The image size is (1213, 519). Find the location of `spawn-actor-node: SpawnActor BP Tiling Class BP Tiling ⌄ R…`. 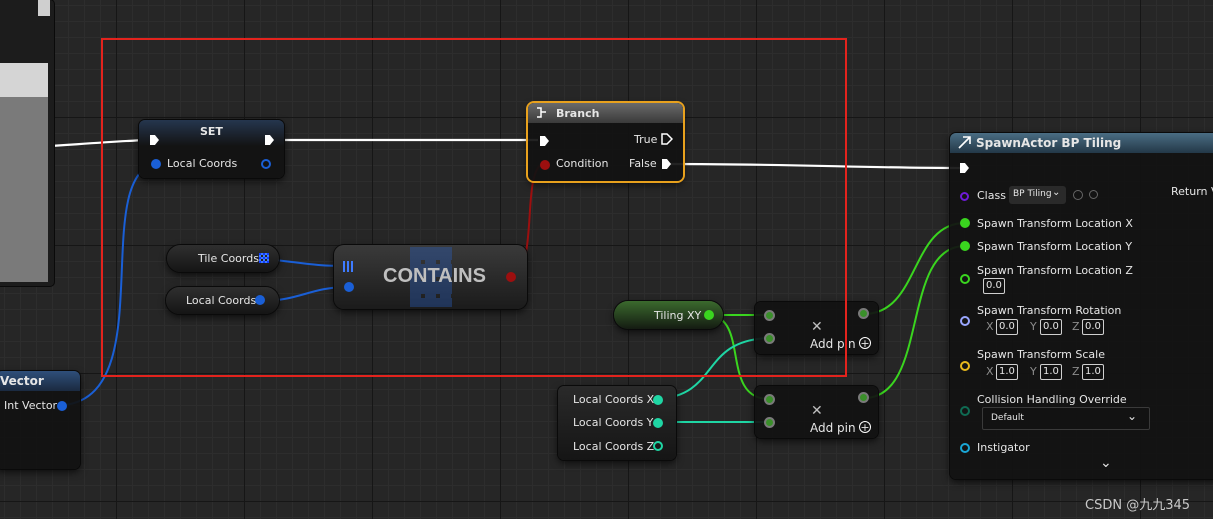

spawn-actor-node: SpawnActor BP Tiling Class BP Tiling ⌄ R… is located at coordinates (1081, 306).